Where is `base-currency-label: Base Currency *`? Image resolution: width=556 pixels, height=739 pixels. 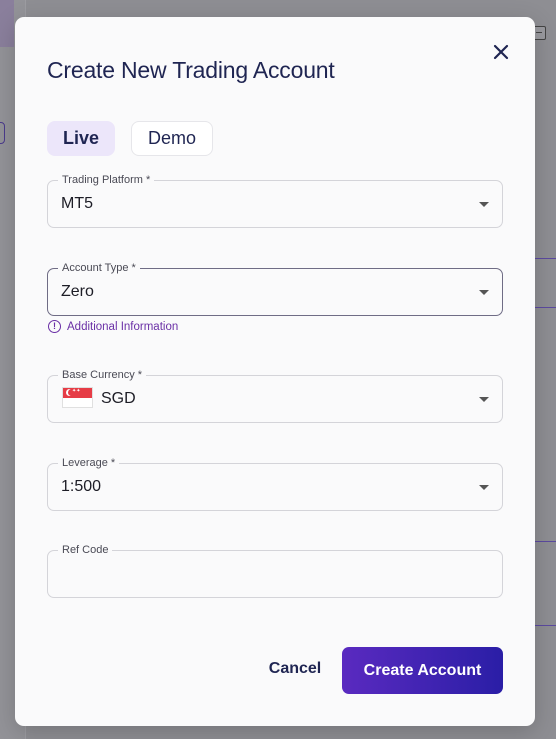
base-currency-label: Base Currency * is located at coordinates (102, 375).